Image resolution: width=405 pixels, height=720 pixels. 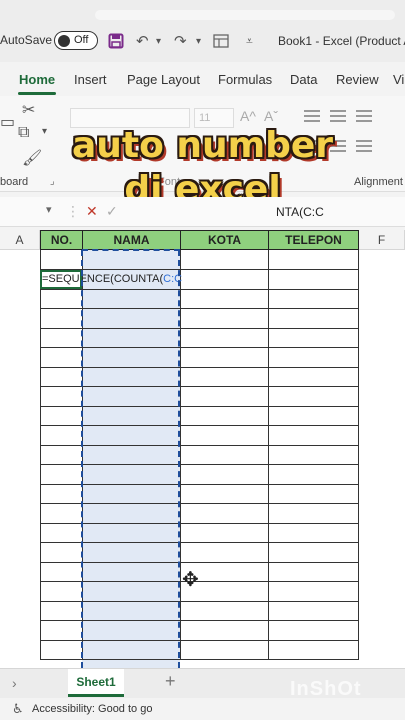 I want to click on sheet-tab-sheet1: Sheet1, so click(x=96, y=683).